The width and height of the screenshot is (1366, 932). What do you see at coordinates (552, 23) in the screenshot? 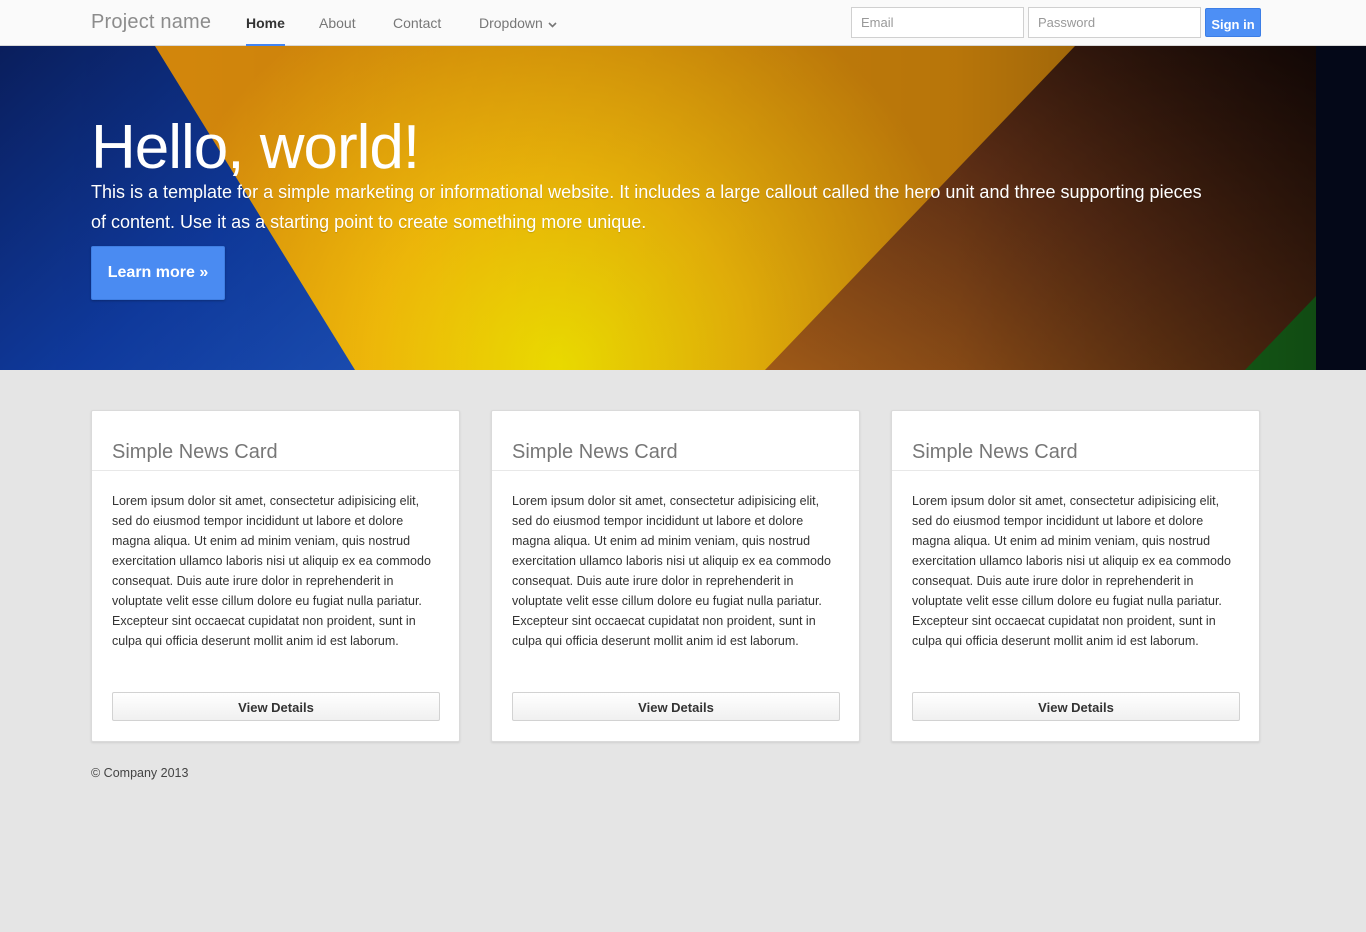
I see `chevron-down-icon` at bounding box center [552, 23].